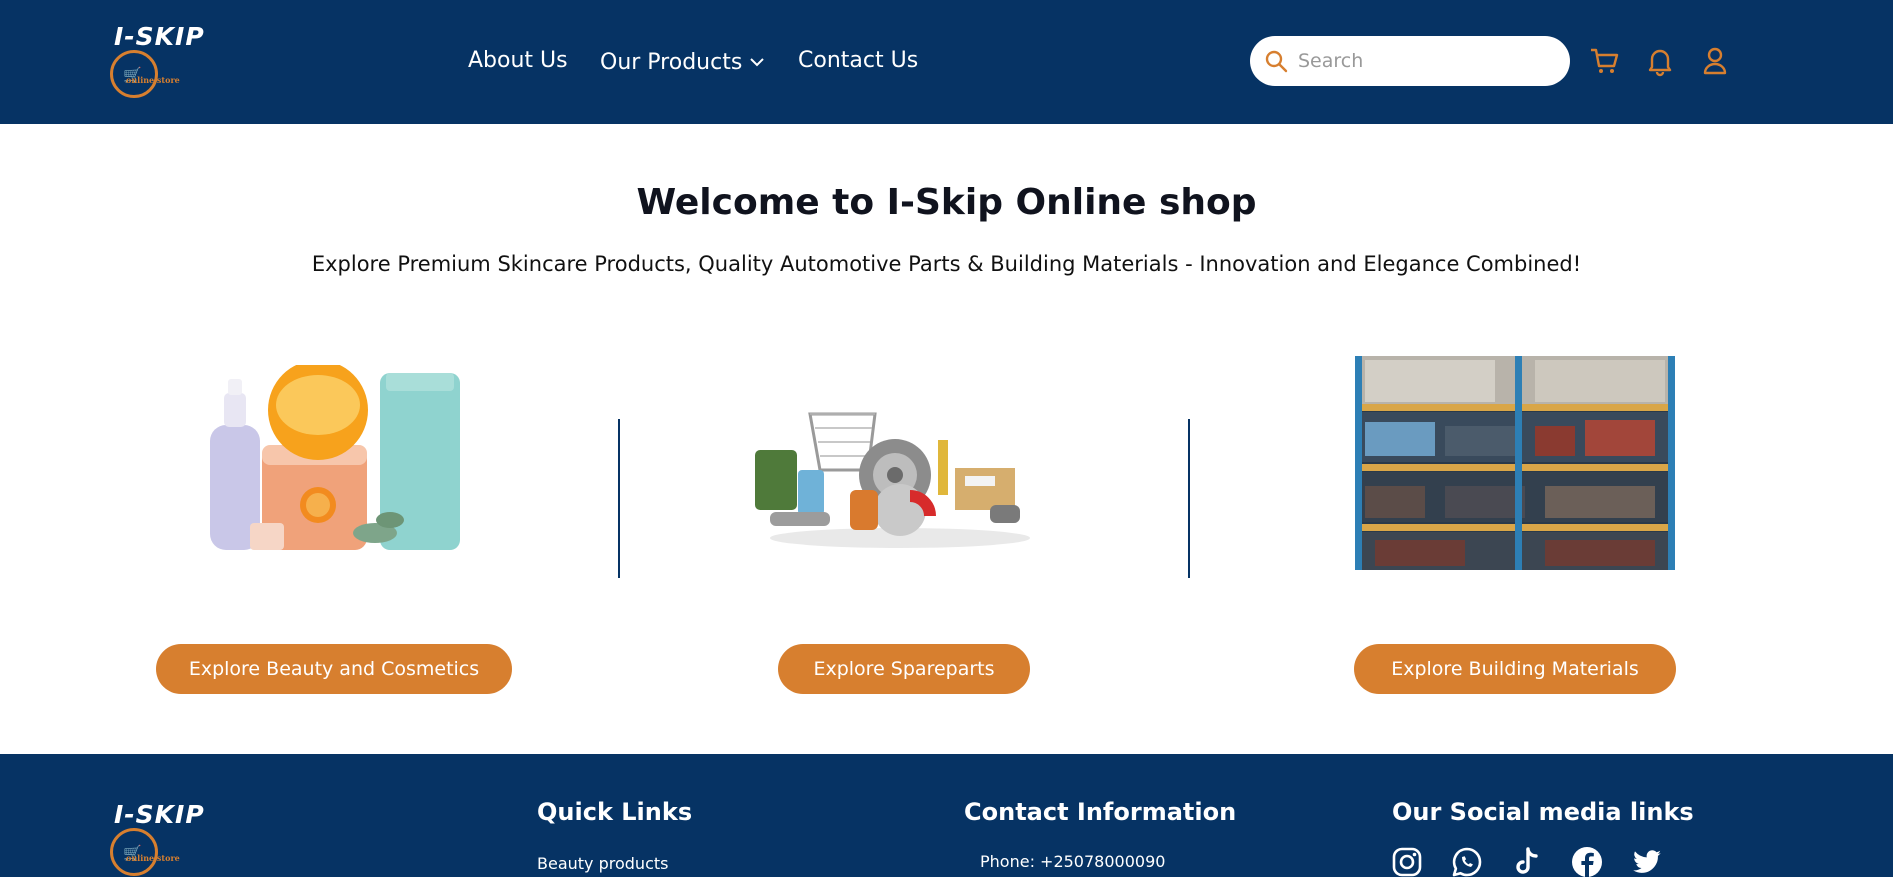  I want to click on chevron-down-icon, so click(757, 60).